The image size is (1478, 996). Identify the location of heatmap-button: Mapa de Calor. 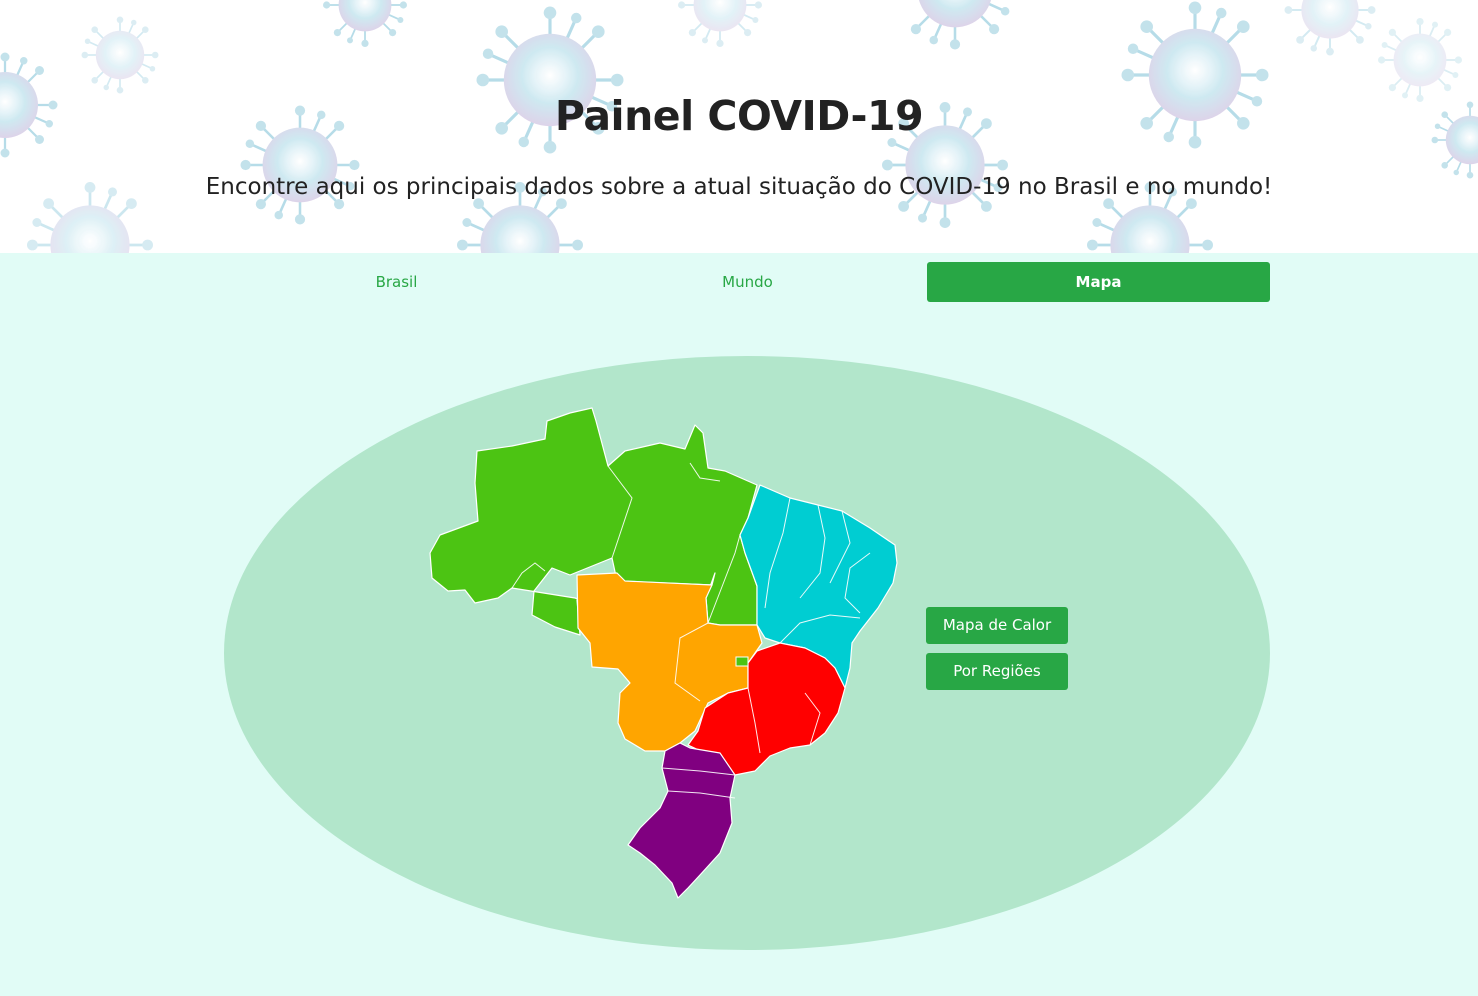
(997, 625).